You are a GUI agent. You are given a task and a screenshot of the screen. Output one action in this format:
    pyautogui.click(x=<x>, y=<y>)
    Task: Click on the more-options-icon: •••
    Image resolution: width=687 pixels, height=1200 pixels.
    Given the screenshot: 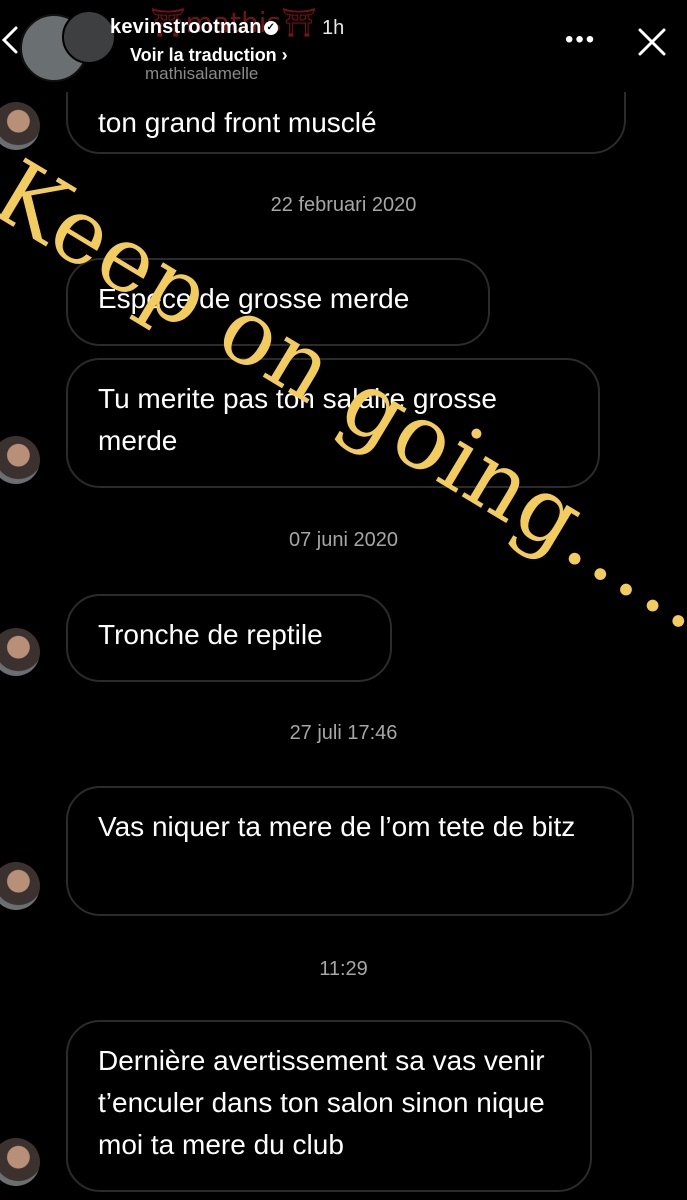 What is the action you would take?
    pyautogui.click(x=580, y=40)
    